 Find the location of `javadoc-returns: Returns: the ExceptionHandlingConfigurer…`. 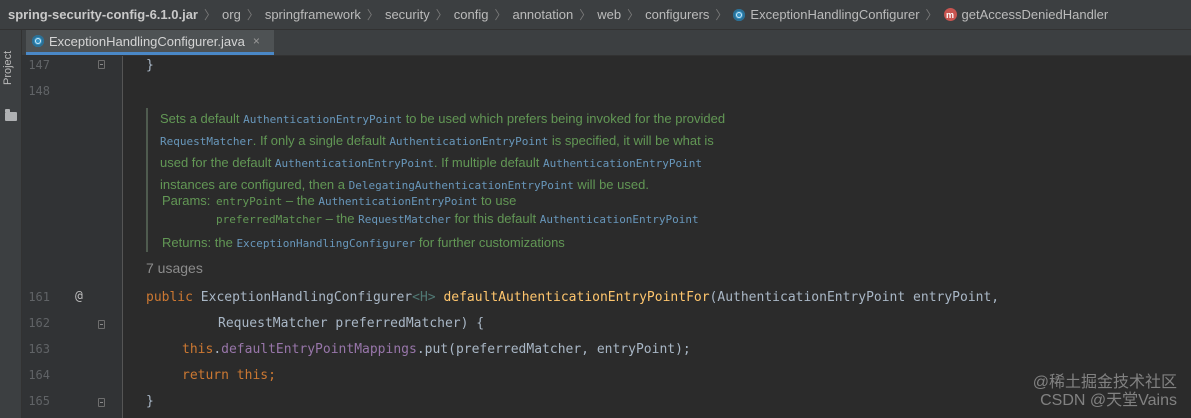

javadoc-returns: Returns: the ExceptionHandlingConfigurer… is located at coordinates (363, 243).